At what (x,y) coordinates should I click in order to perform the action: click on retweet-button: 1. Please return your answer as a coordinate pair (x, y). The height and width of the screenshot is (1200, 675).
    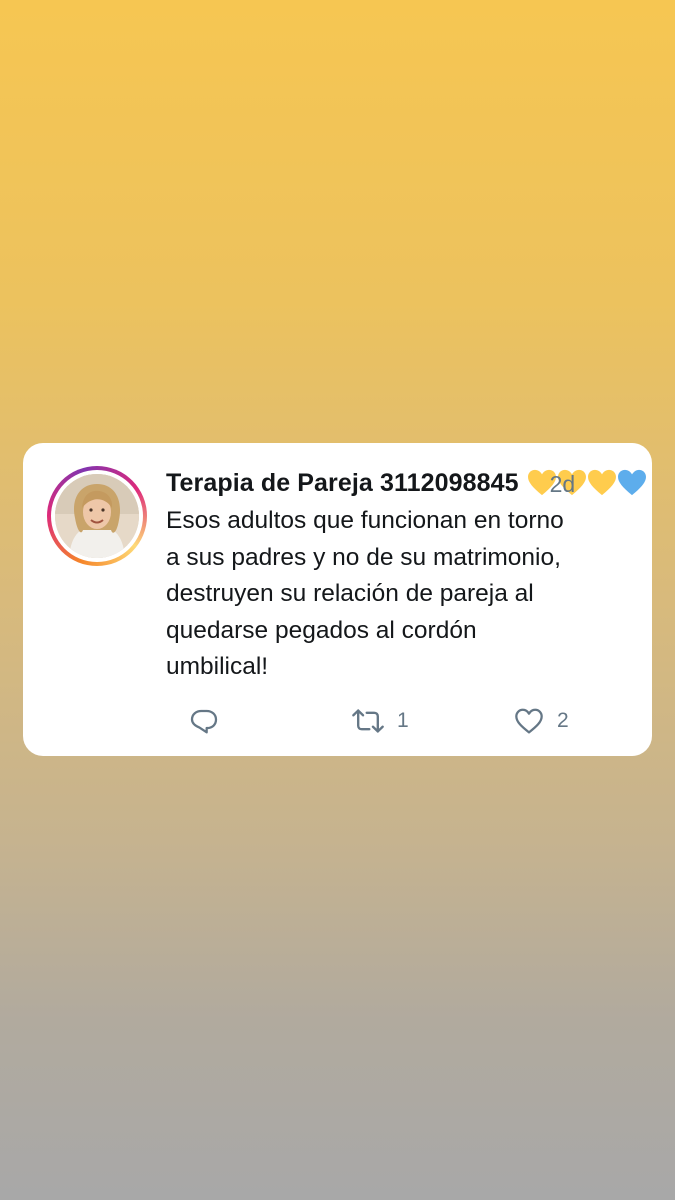
    Looking at the image, I should click on (380, 721).